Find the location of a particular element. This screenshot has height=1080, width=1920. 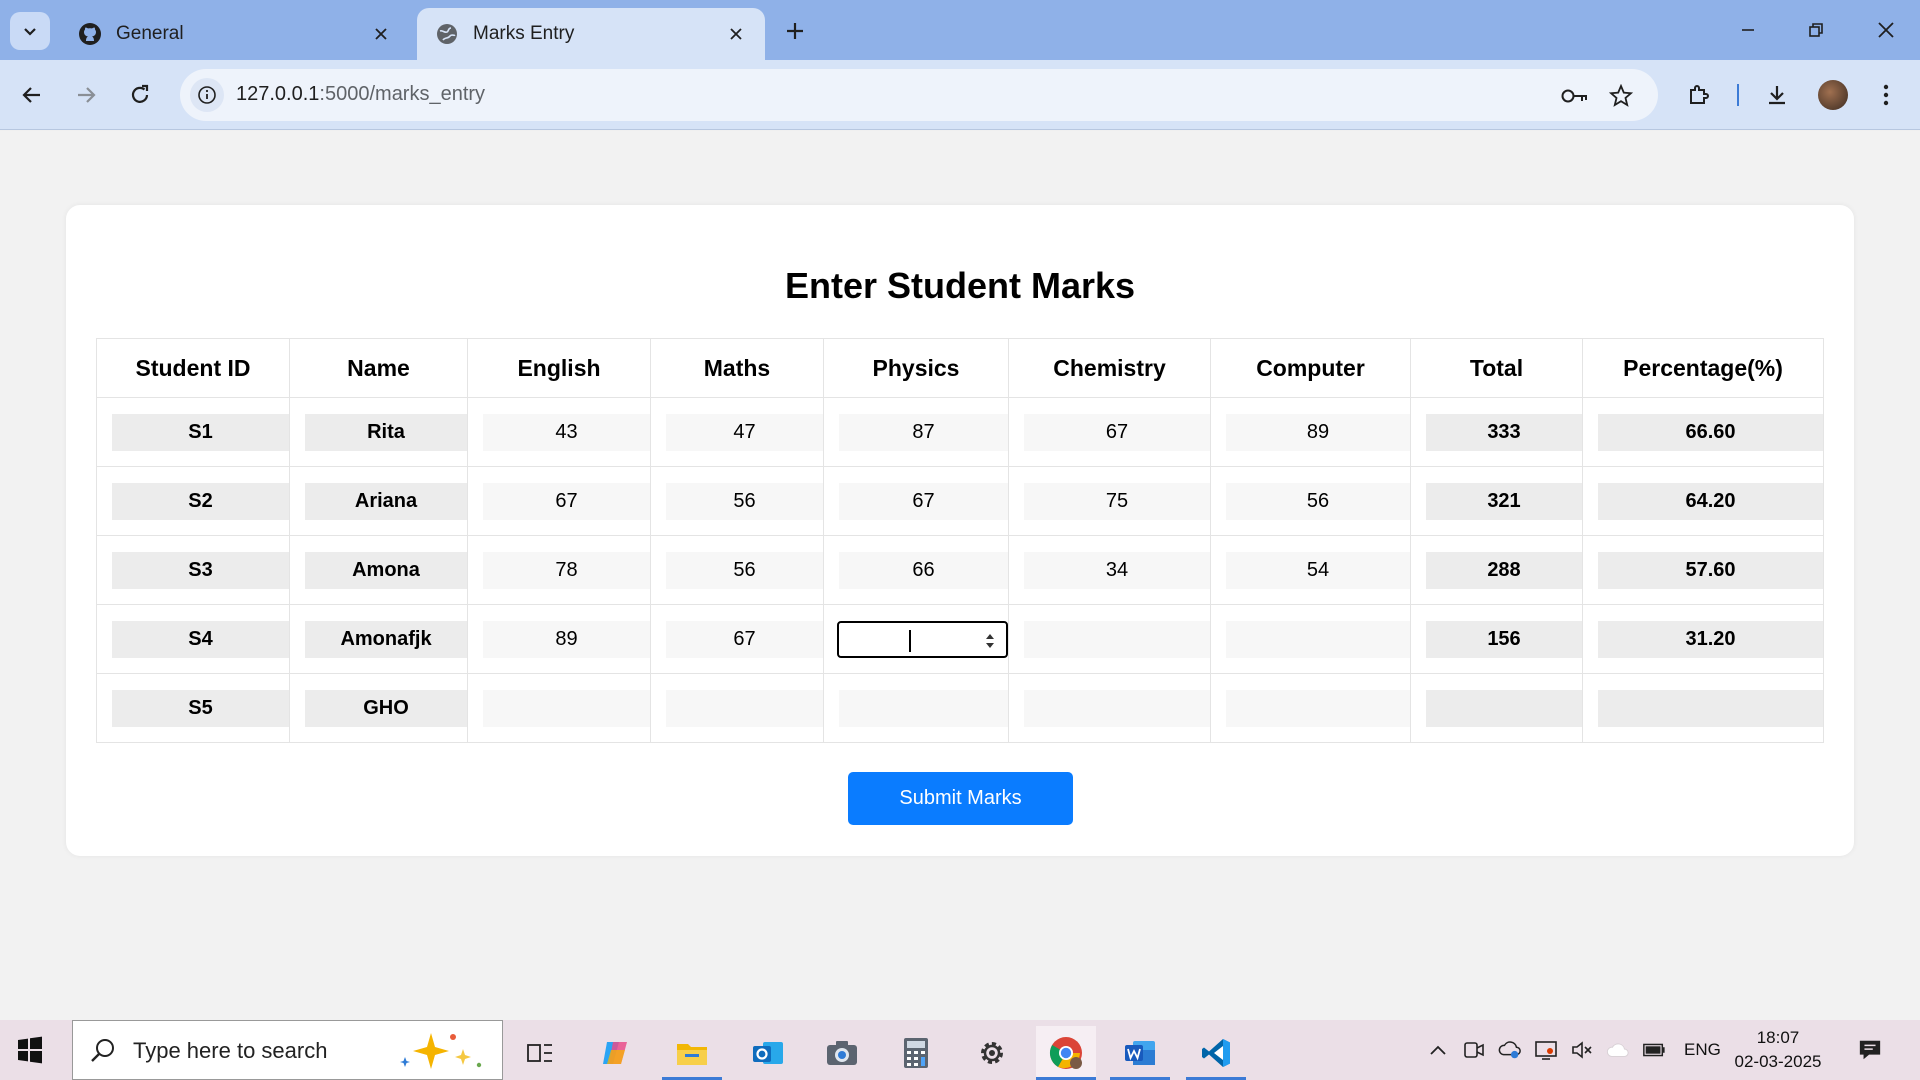

submit-marks-button: Submit Marks is located at coordinates (960, 798).